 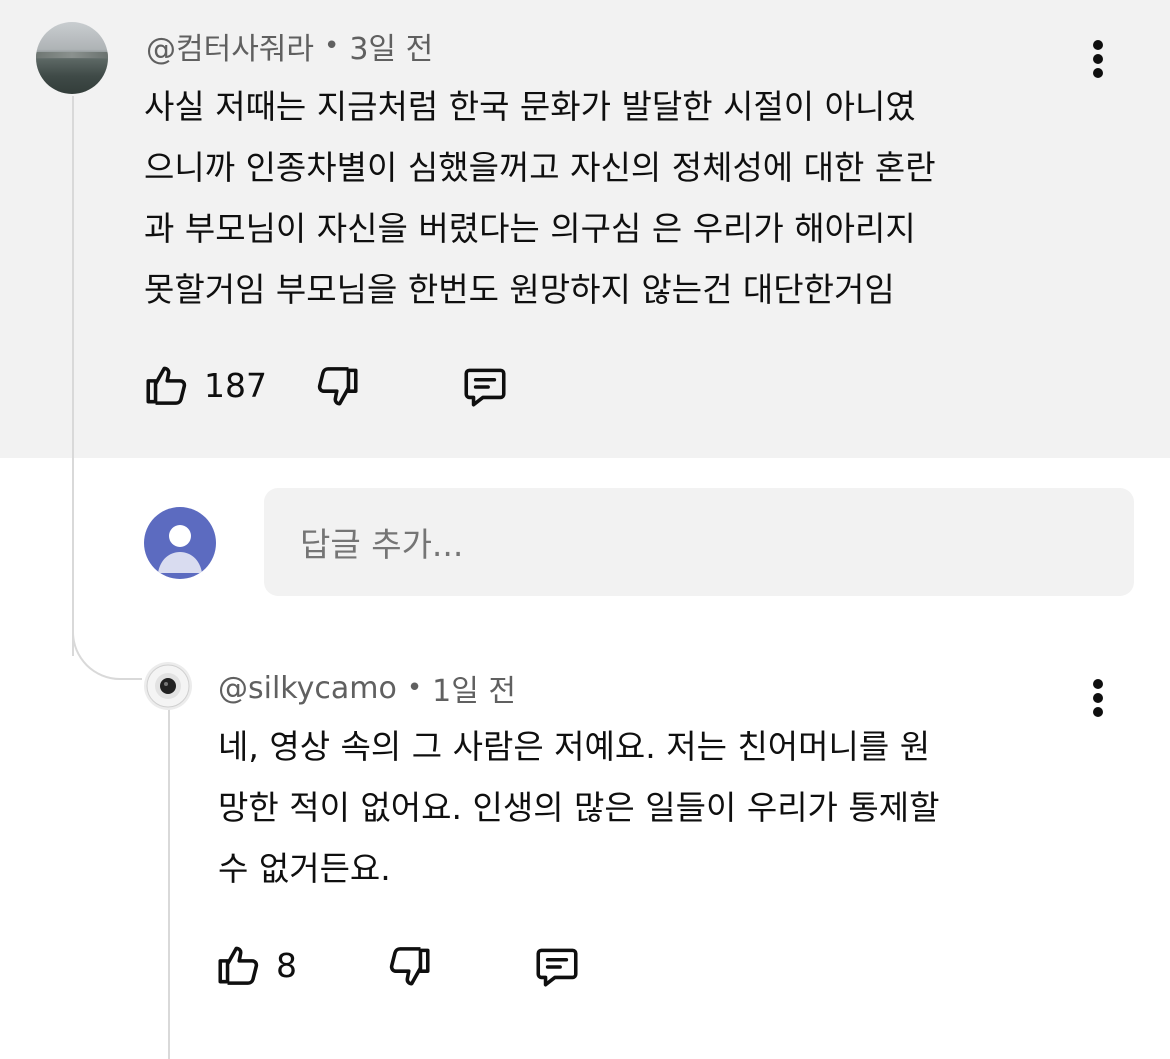 I want to click on reply-dislike-button, so click(x=409, y=967).